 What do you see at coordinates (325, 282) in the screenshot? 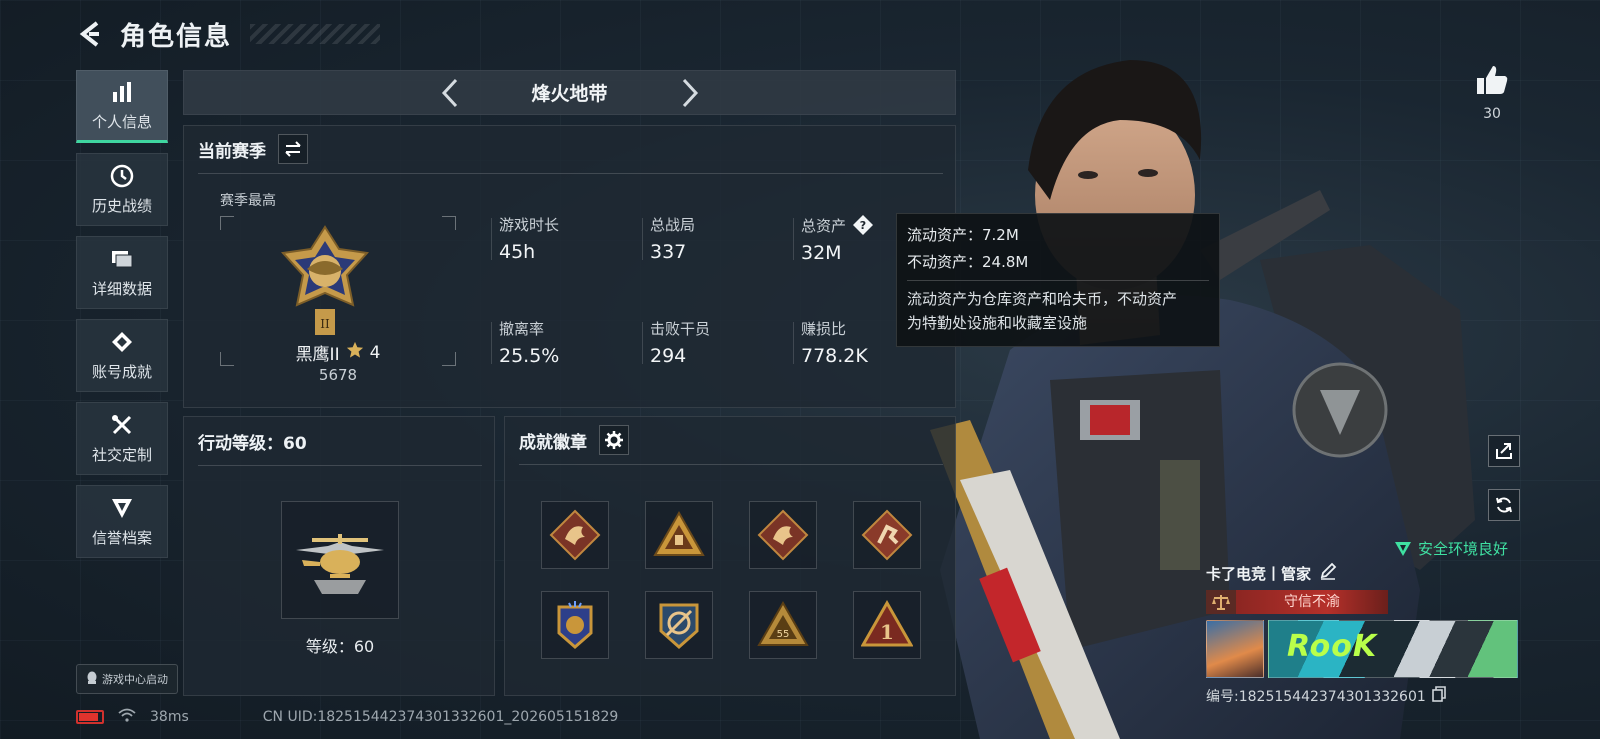
I see `rank-badge-icon: II` at bounding box center [325, 282].